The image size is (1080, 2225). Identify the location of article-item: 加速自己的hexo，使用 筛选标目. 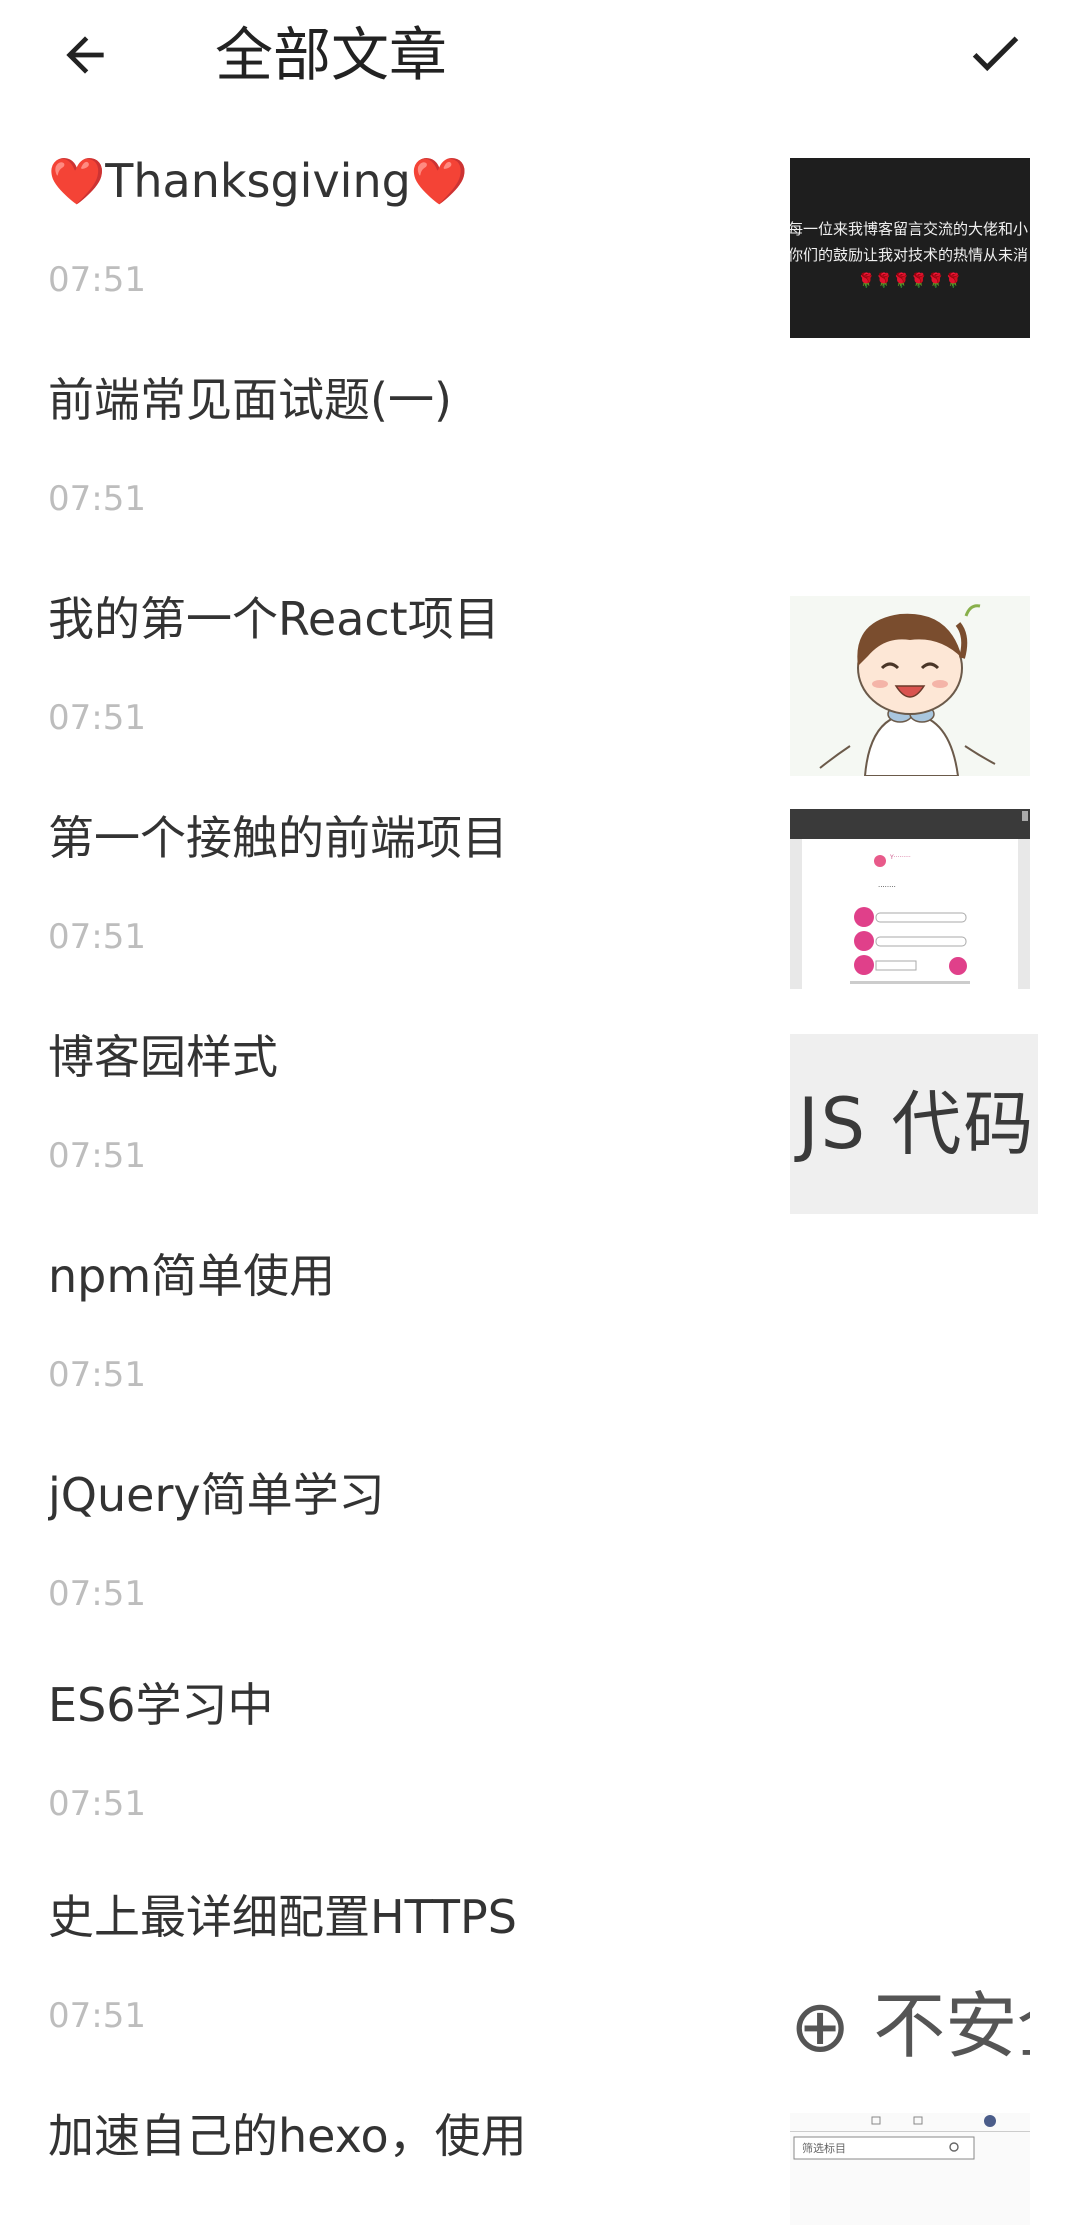
(540, 2145).